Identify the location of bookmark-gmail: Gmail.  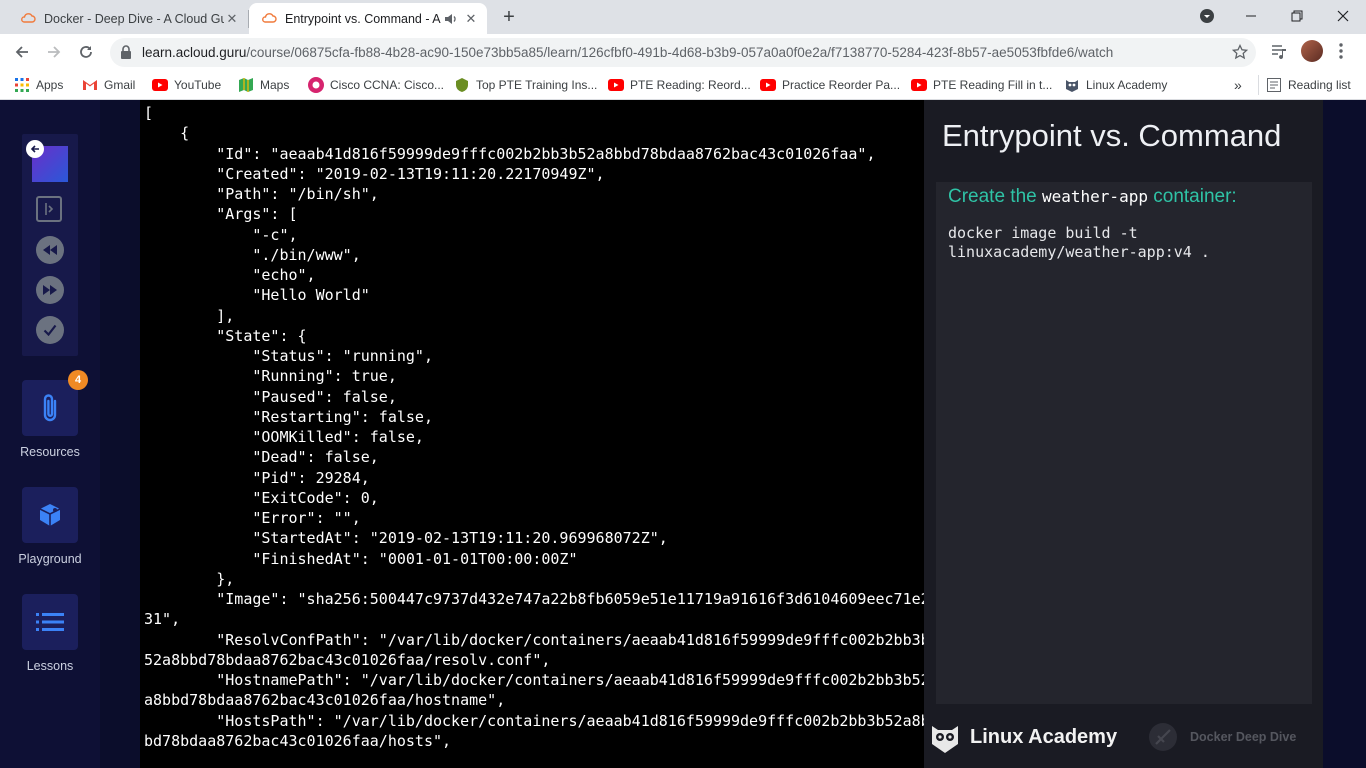
(108, 85).